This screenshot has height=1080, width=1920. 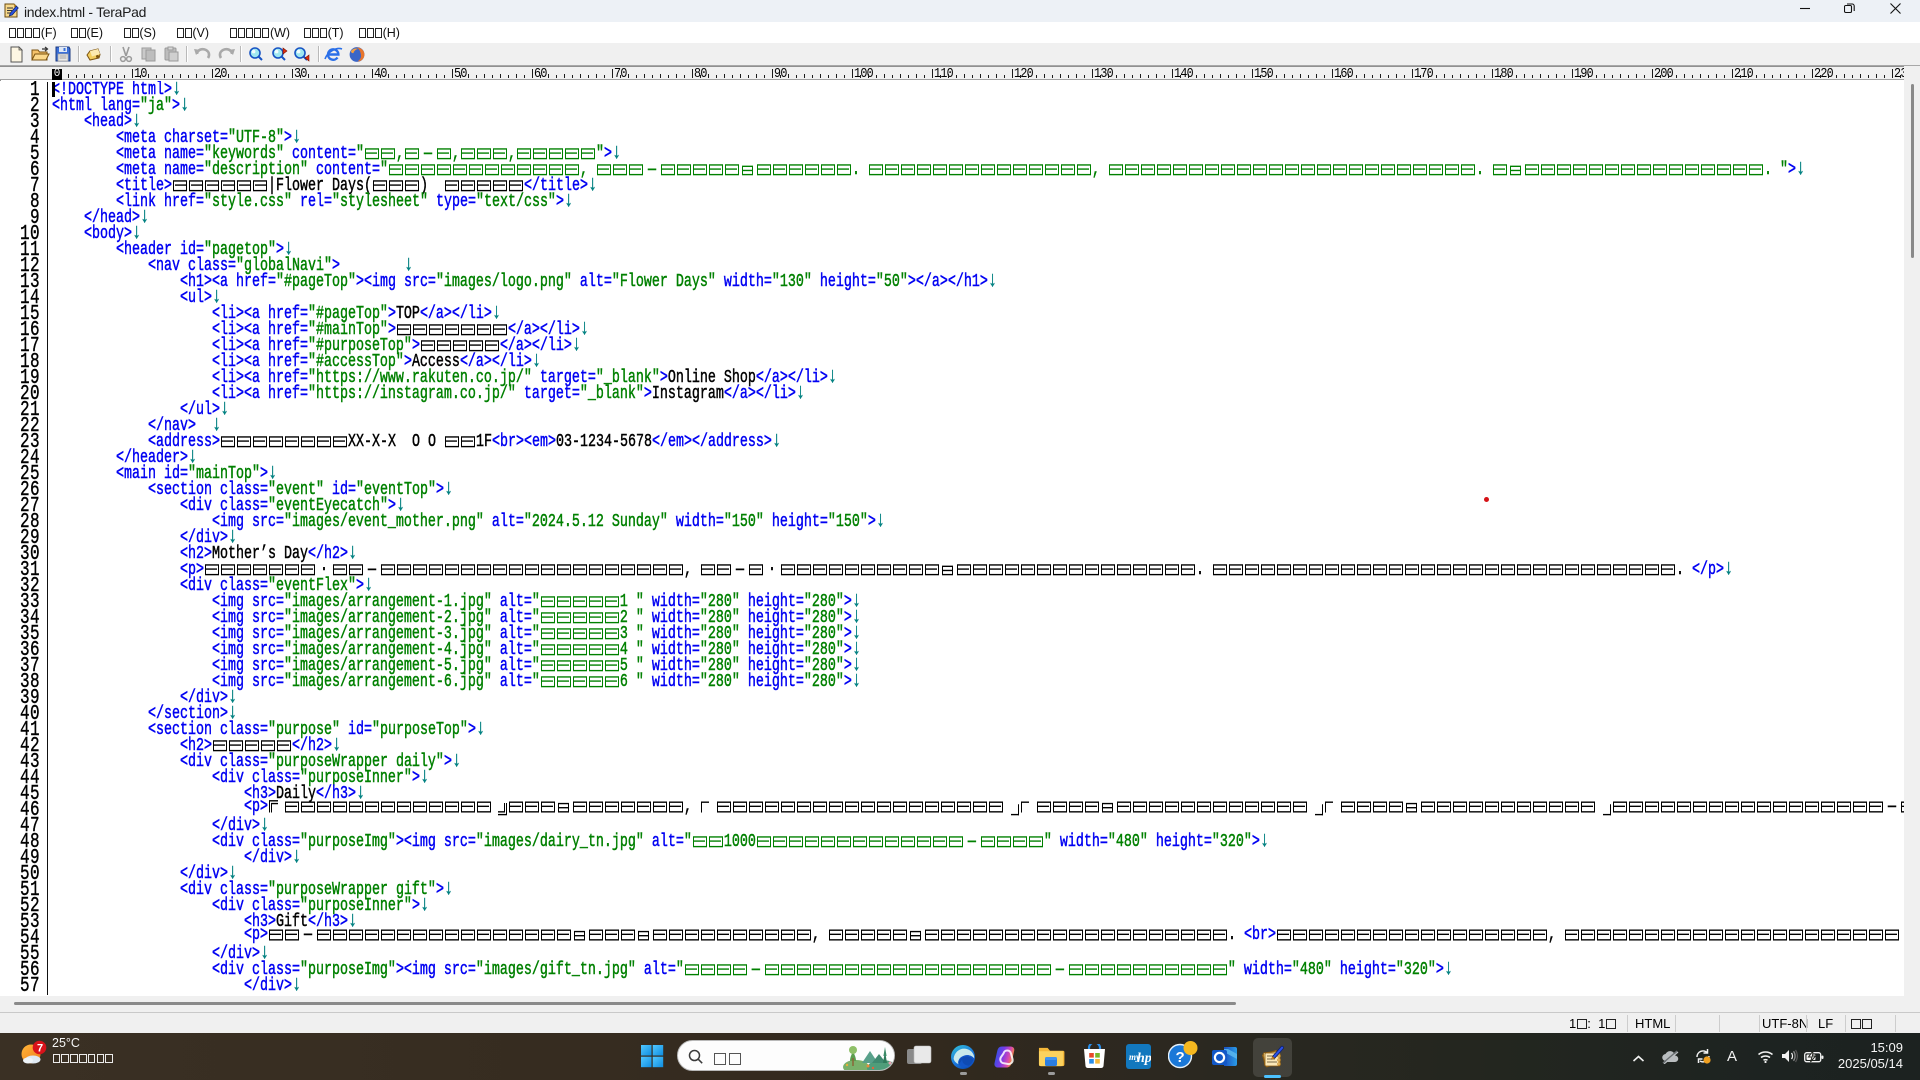 I want to click on svg-text: A, so click(x=1732, y=1055).